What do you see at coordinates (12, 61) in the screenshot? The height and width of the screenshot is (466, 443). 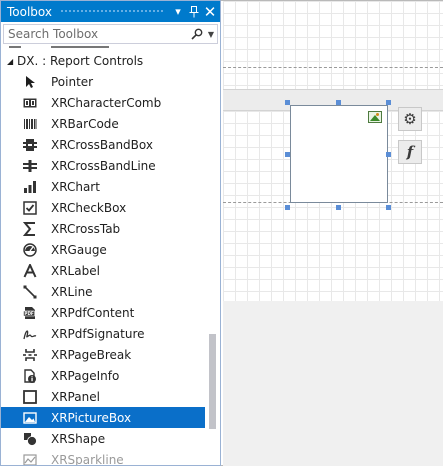 I see `collapse-arrow-icon: ◢` at bounding box center [12, 61].